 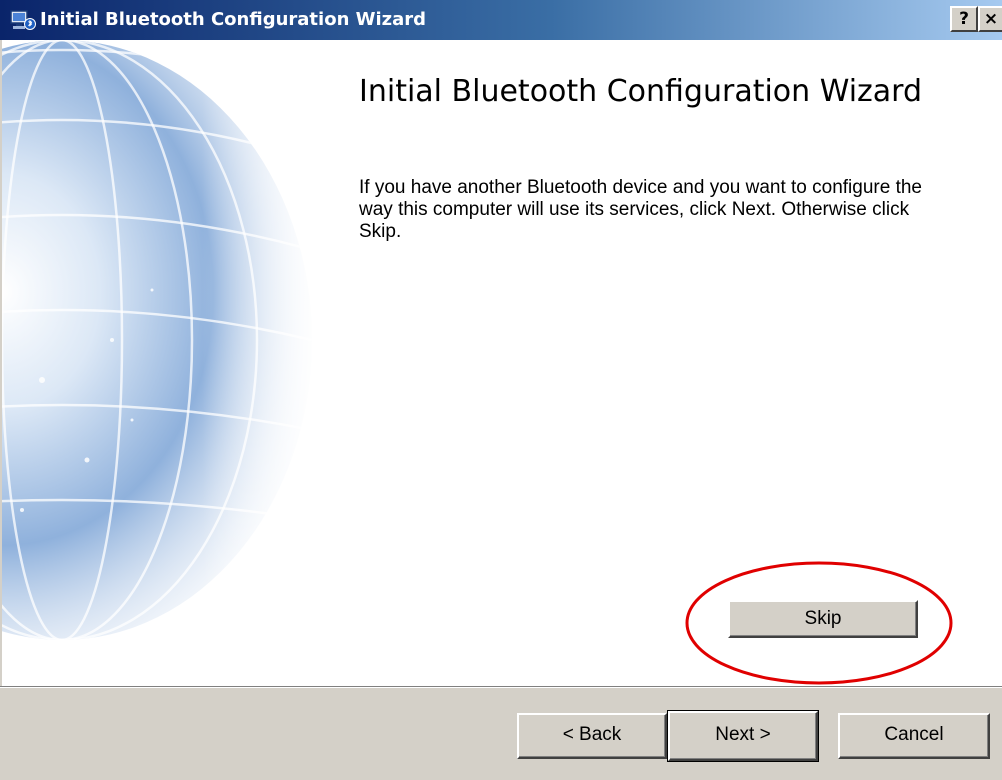 I want to click on next-button: Next >, so click(x=743, y=736).